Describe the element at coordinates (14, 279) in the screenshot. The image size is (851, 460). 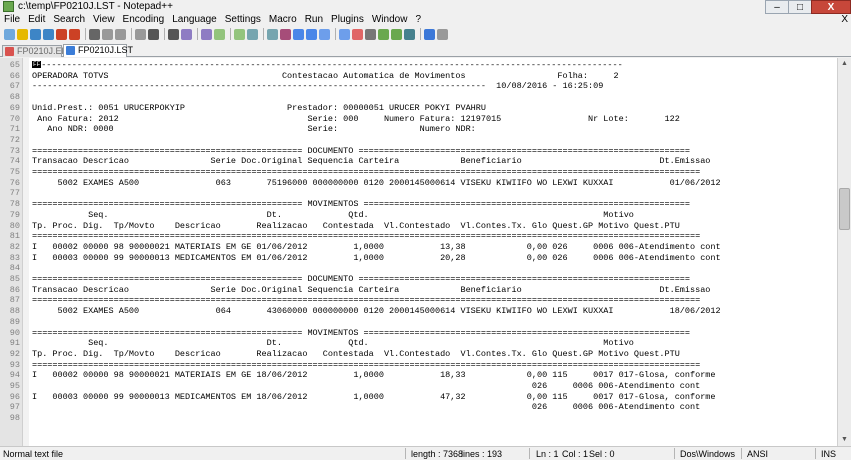
I see `line-number: 85` at that location.